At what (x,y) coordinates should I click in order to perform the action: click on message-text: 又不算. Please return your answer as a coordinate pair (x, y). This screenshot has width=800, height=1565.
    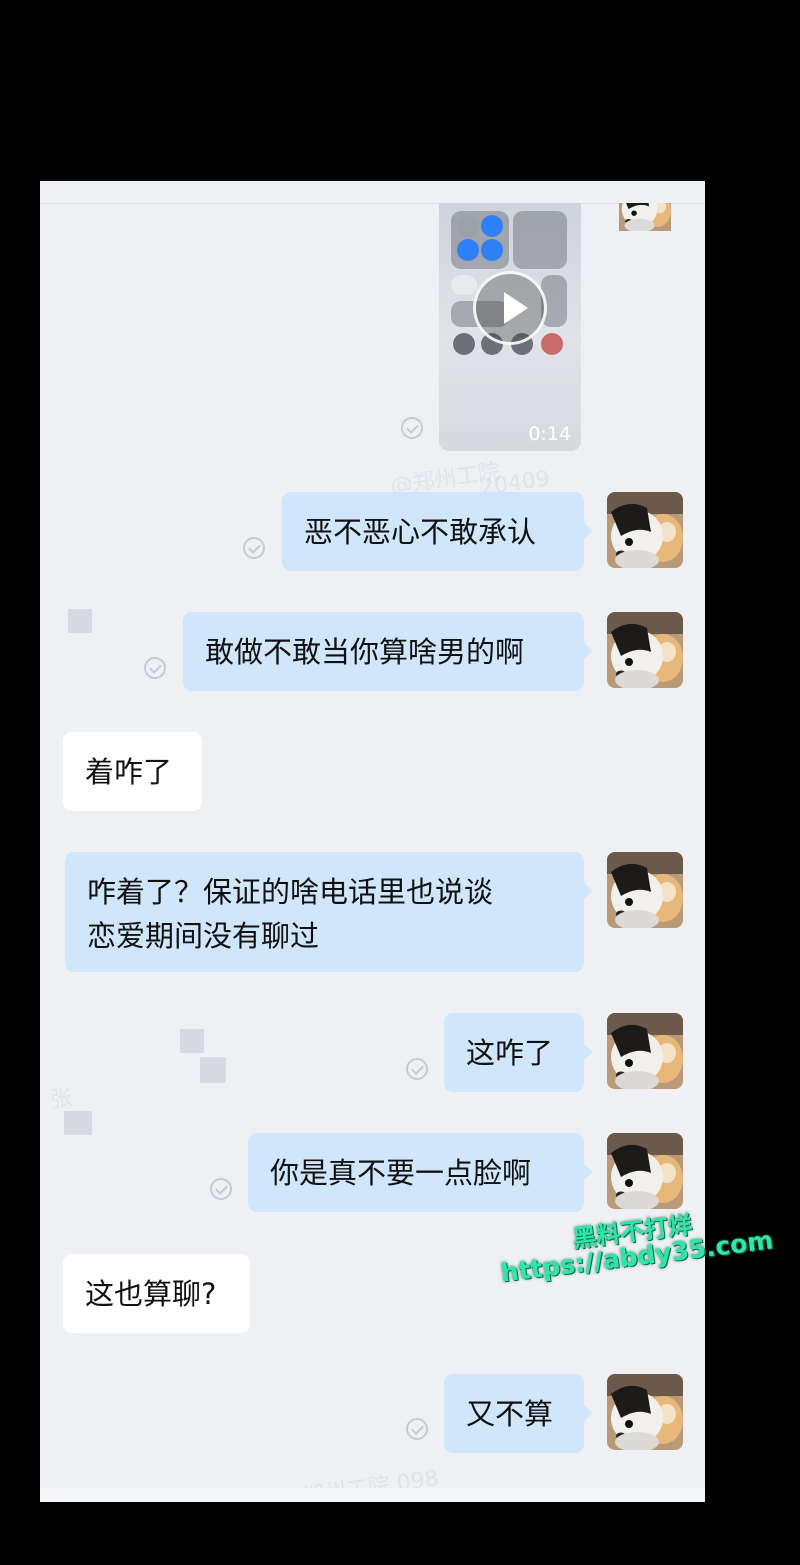
    Looking at the image, I should click on (510, 1413).